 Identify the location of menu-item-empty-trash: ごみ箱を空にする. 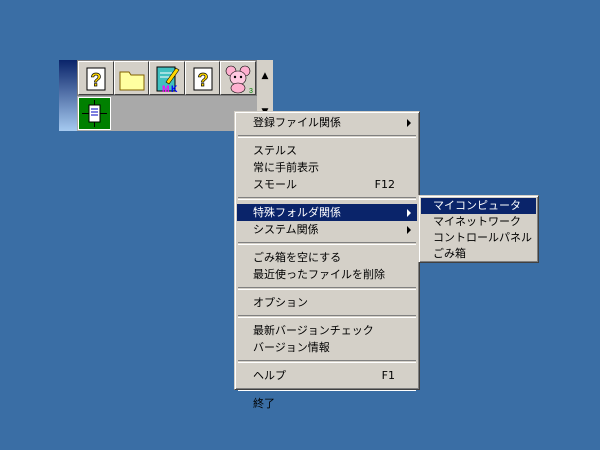
(327, 257).